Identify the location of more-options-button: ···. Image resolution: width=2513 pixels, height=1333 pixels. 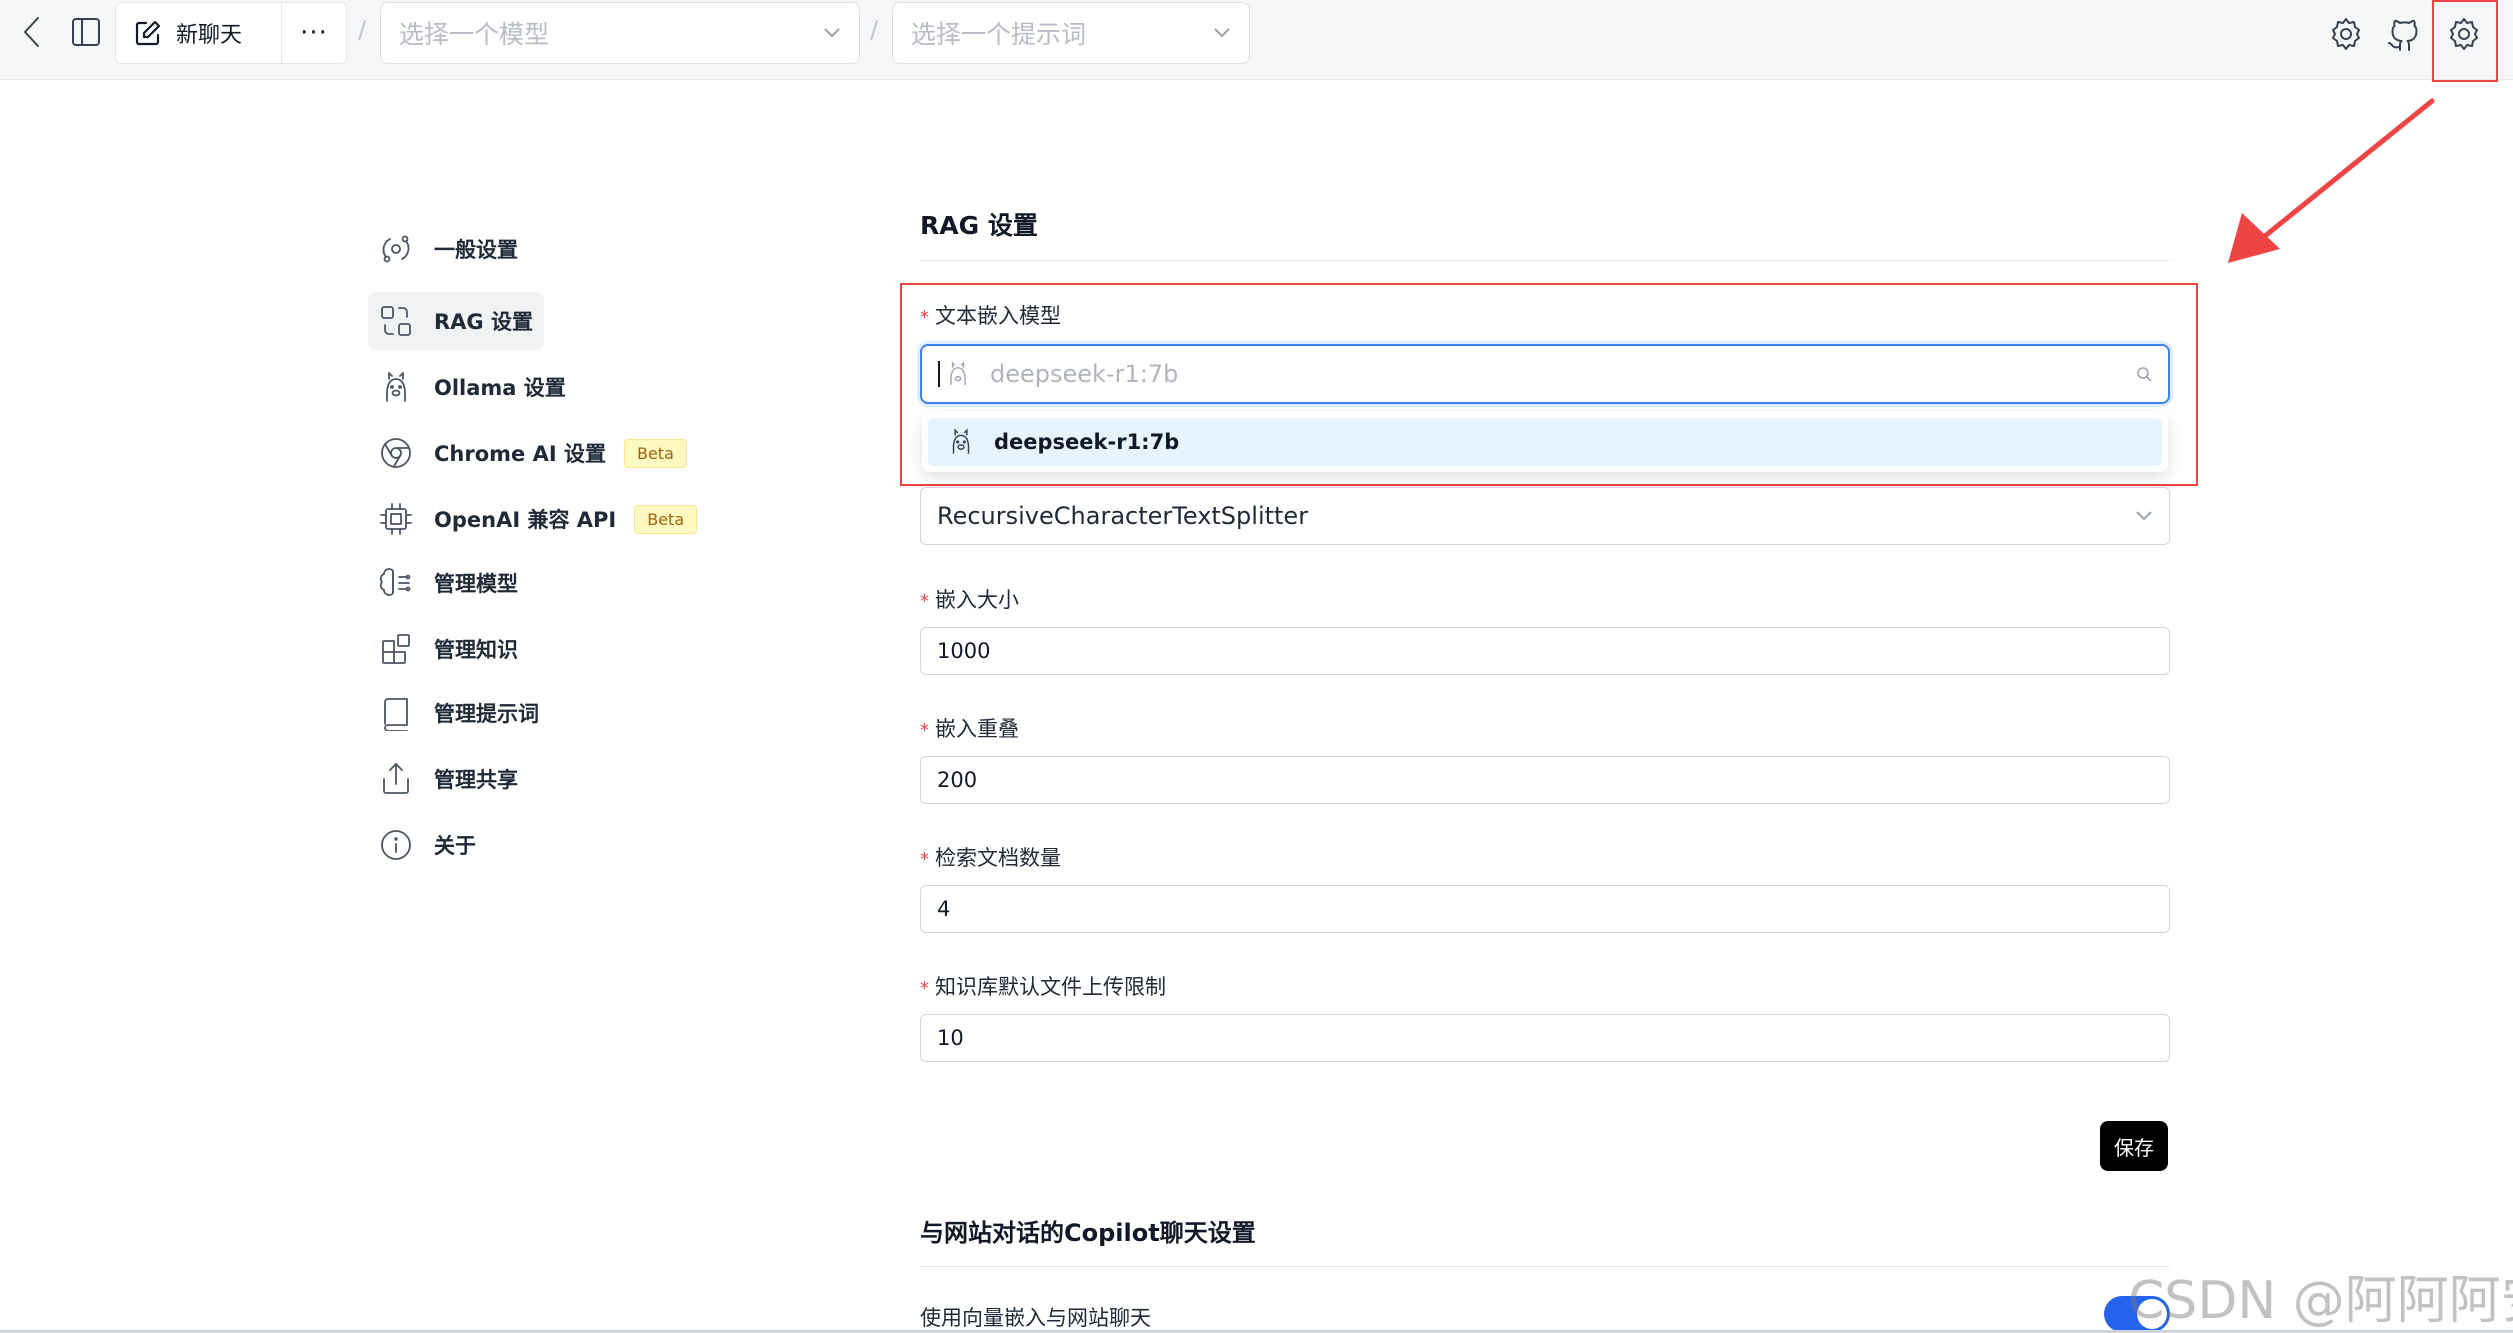
(314, 33).